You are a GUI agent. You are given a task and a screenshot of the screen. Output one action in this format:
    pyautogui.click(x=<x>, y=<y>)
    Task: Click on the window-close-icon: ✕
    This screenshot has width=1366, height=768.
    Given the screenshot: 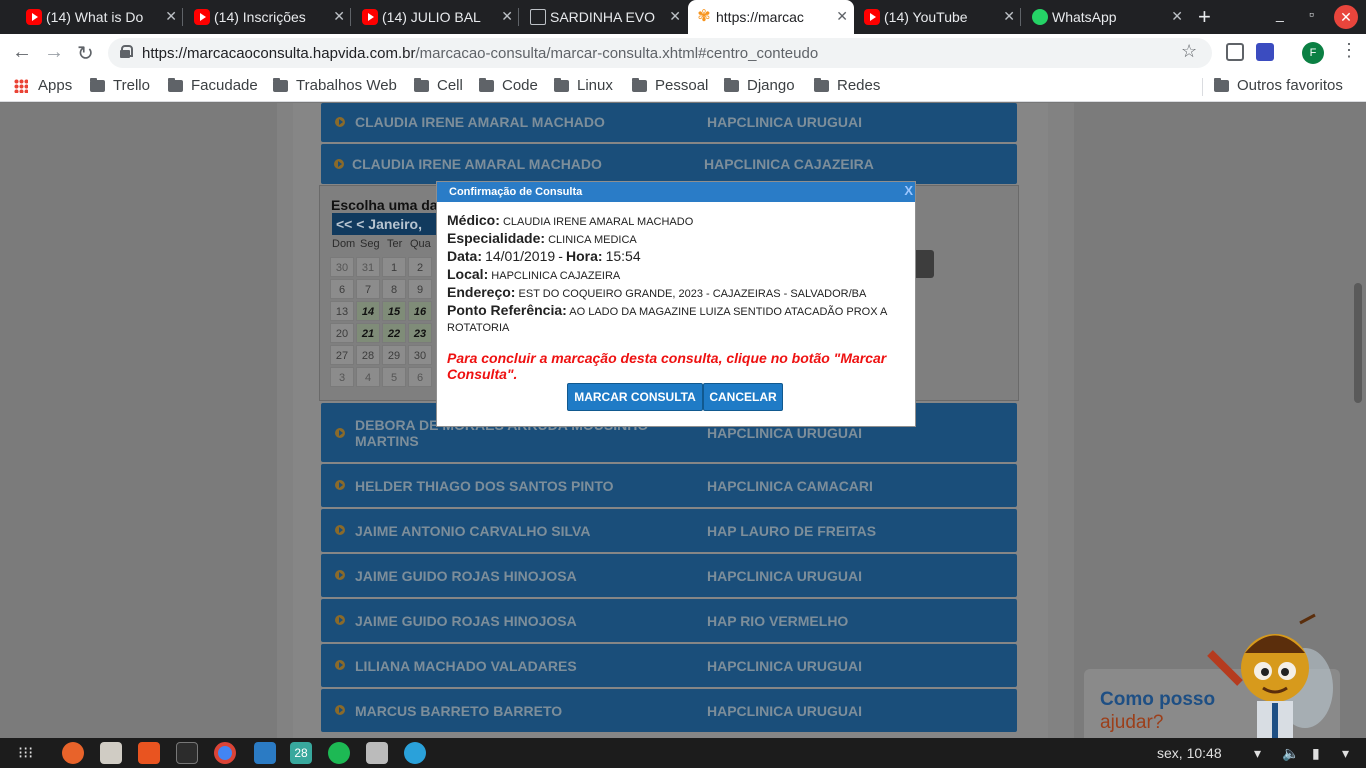 What is the action you would take?
    pyautogui.click(x=1346, y=17)
    